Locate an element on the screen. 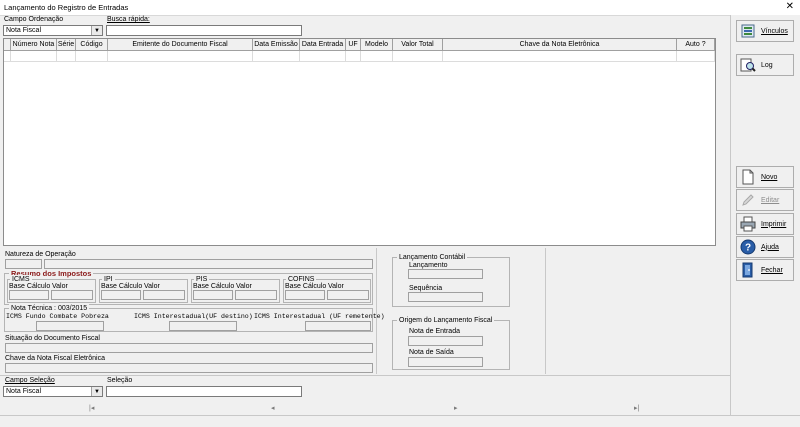  cell-auto is located at coordinates (696, 56).